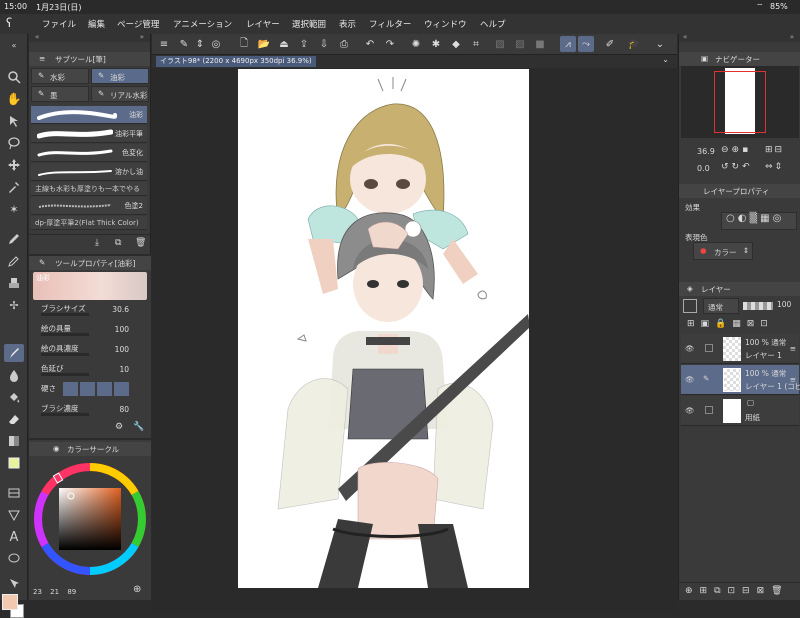  What do you see at coordinates (739, 591) in the screenshot?
I see `layer-footer-controls: ⊕⊞⧉⊡⊟⊠🗑` at bounding box center [739, 591].